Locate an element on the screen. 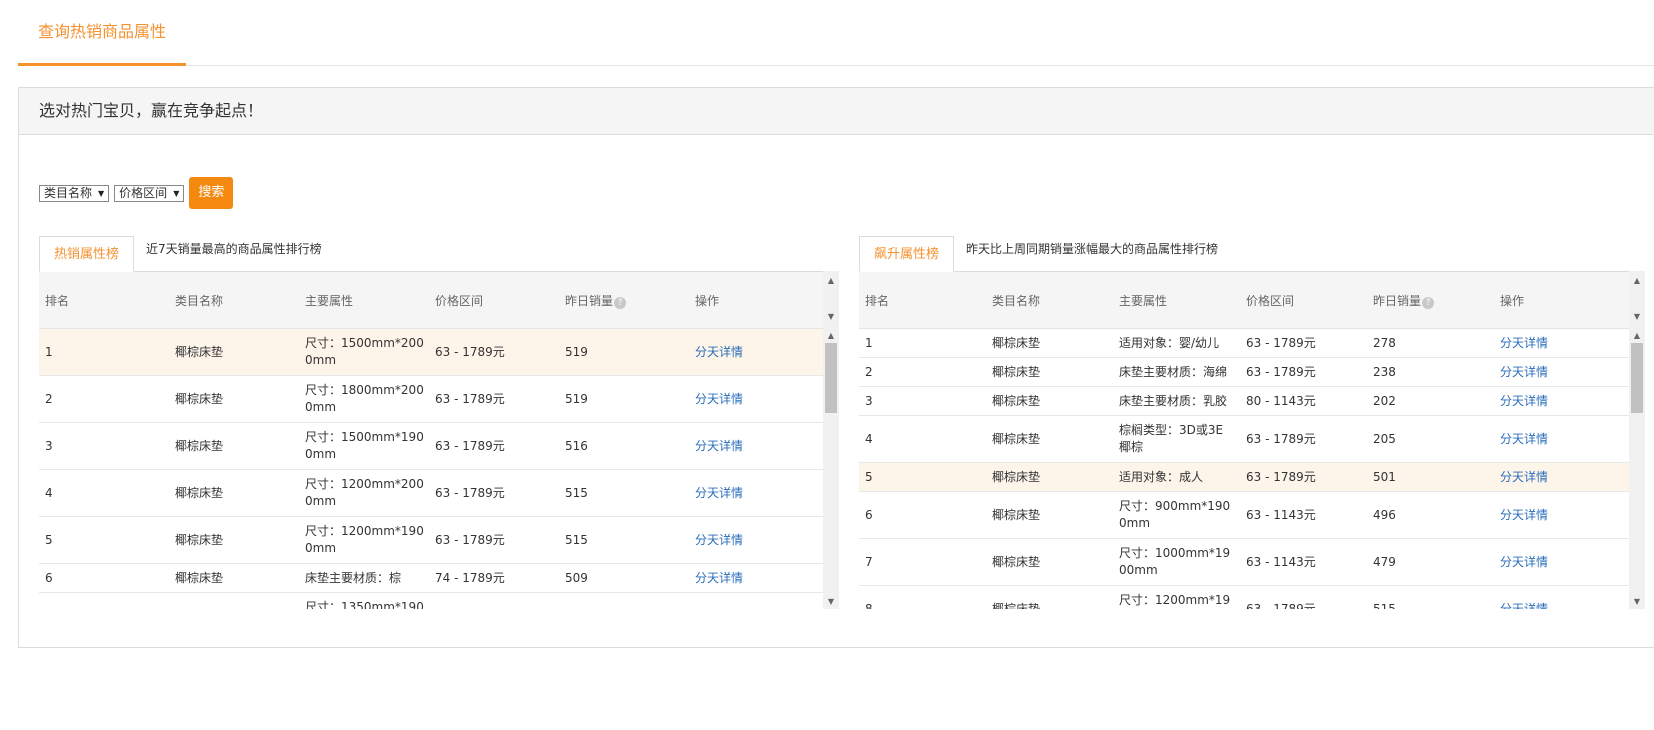  search-button: 搜索 is located at coordinates (211, 193).